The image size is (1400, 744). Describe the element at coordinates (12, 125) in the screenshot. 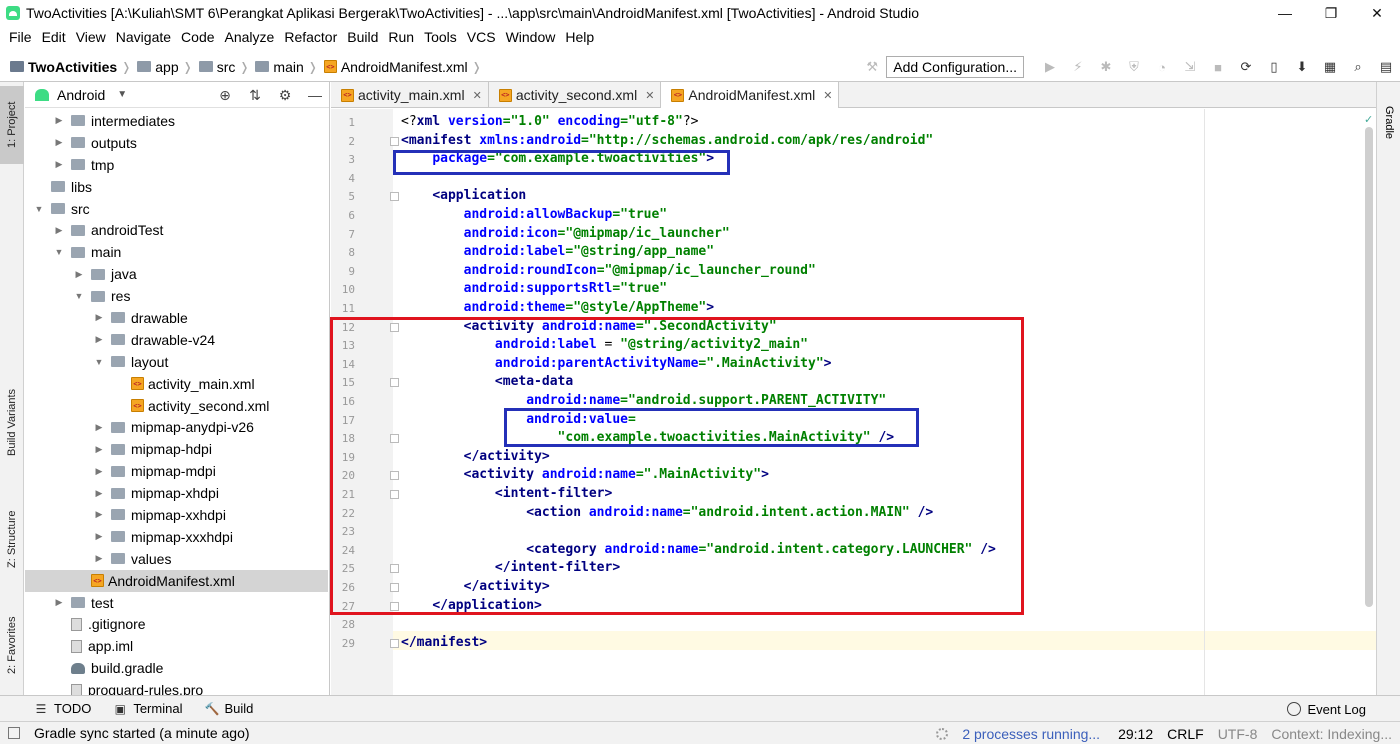

I see `tab-project: 1: Project` at that location.